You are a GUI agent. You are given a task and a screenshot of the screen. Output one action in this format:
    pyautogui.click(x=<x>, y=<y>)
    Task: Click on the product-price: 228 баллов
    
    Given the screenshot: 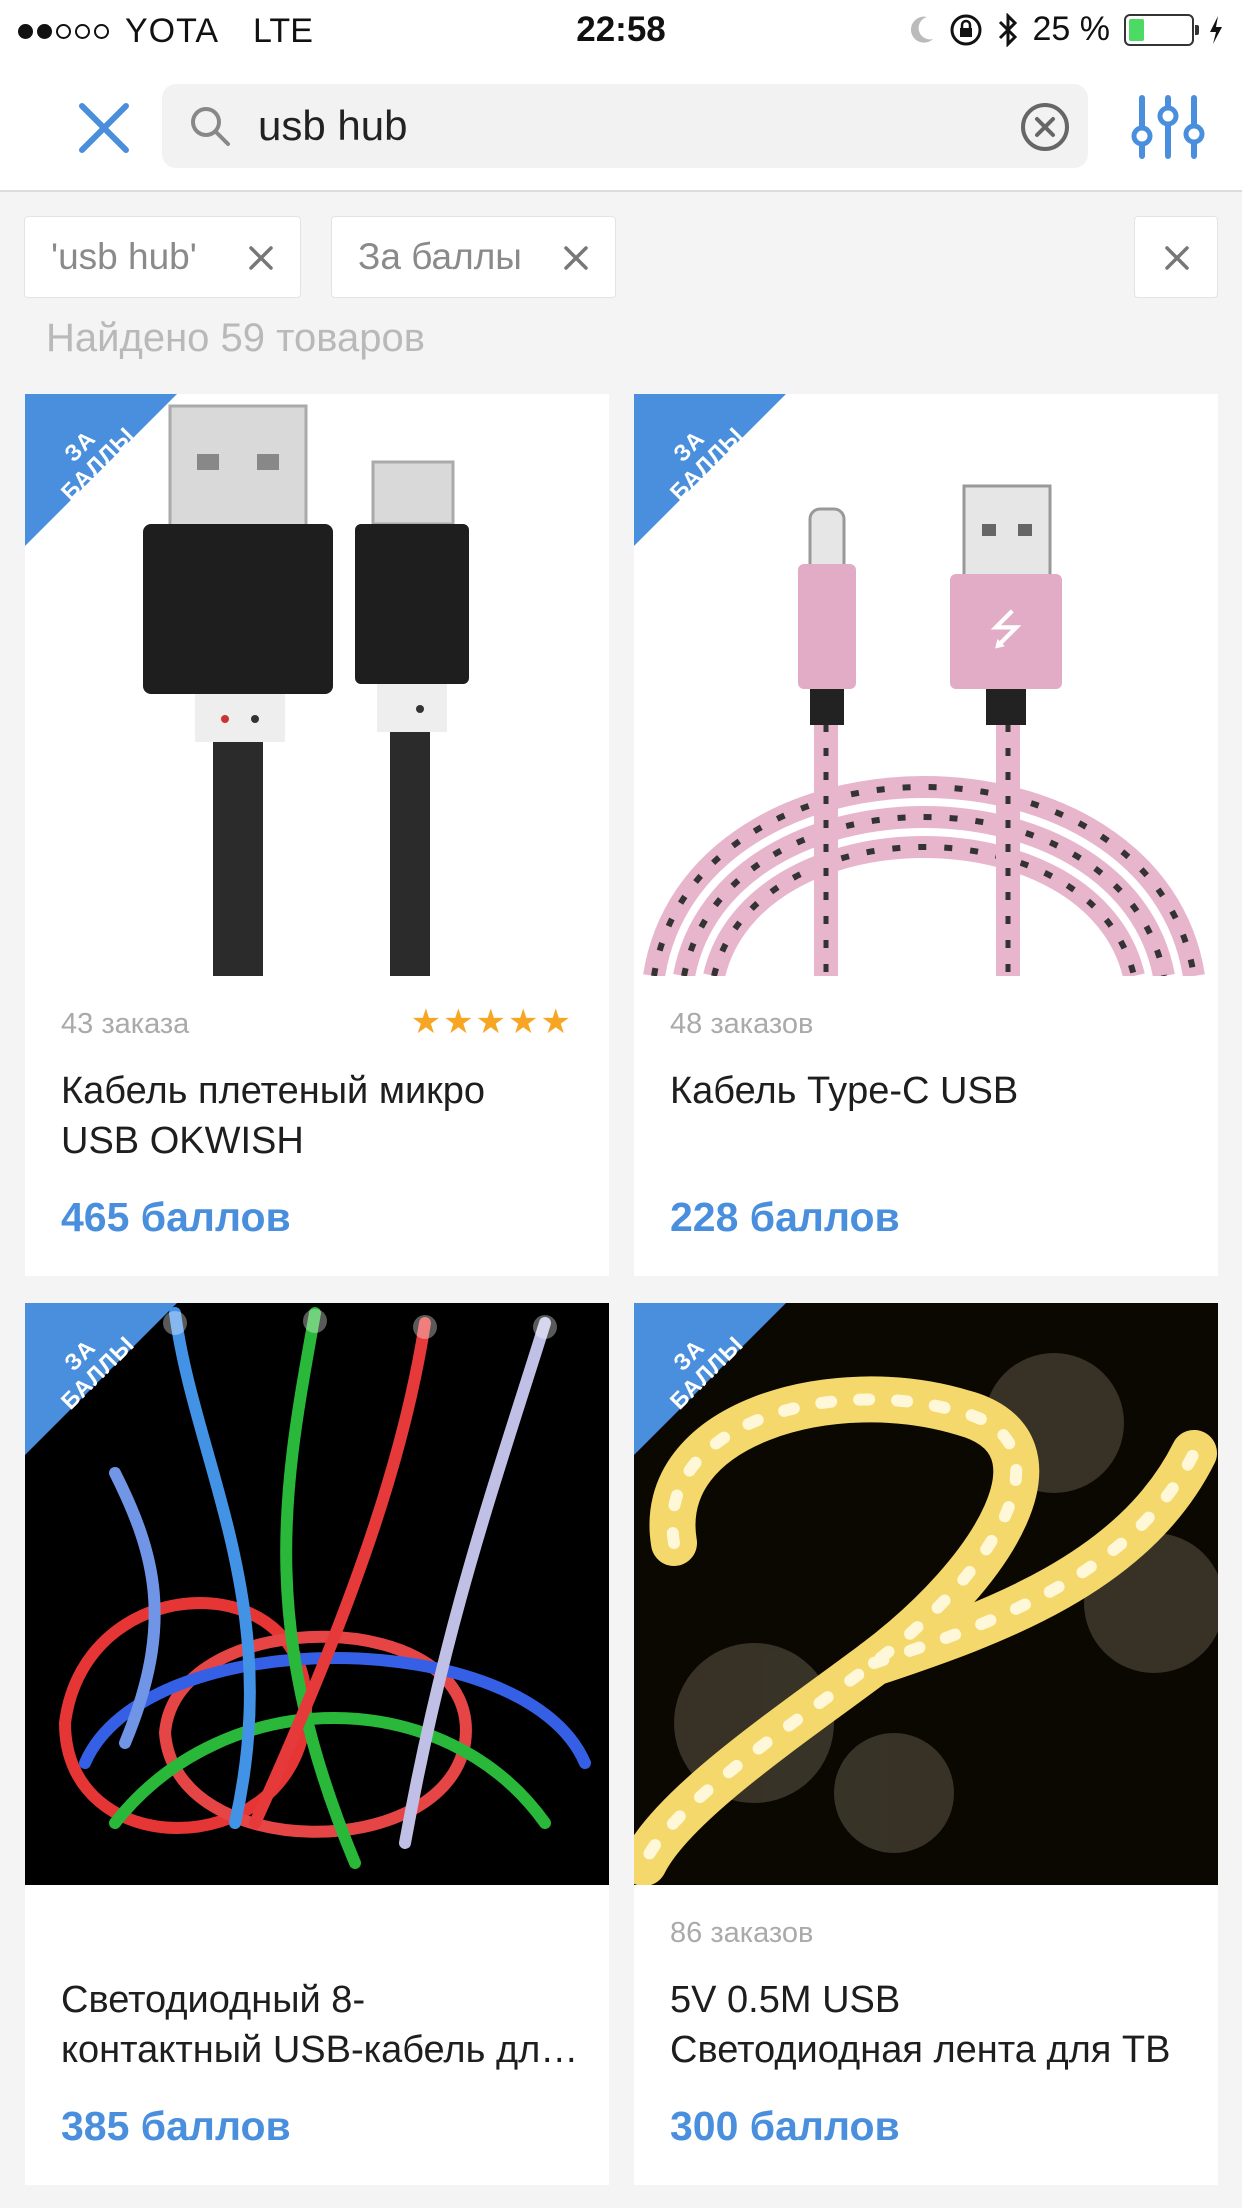 What is the action you would take?
    pyautogui.click(x=785, y=1217)
    